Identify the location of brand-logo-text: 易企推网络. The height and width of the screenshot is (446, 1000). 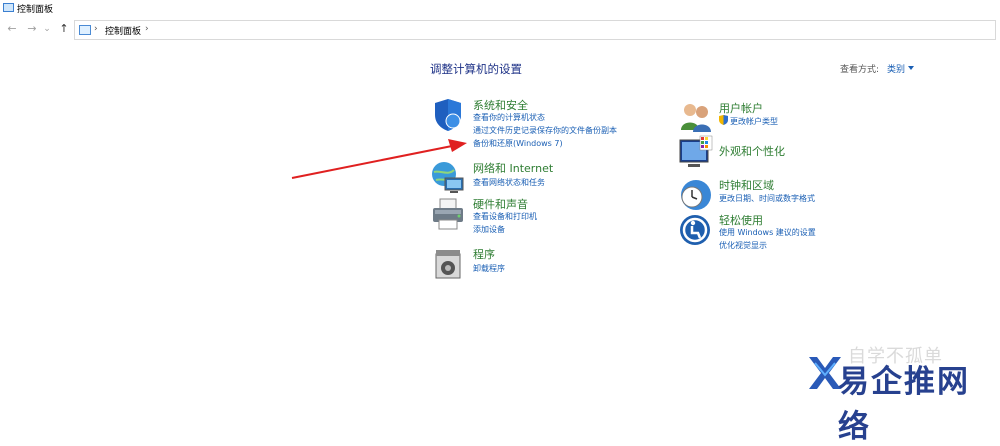
(904, 404).